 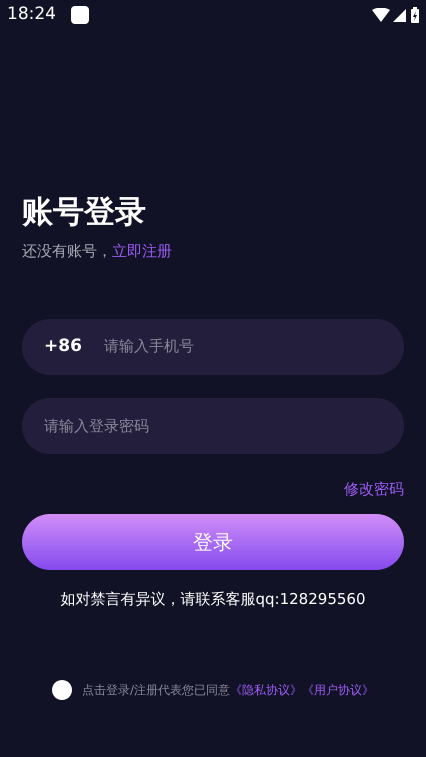 I want to click on country-code: +86, so click(x=63, y=347).